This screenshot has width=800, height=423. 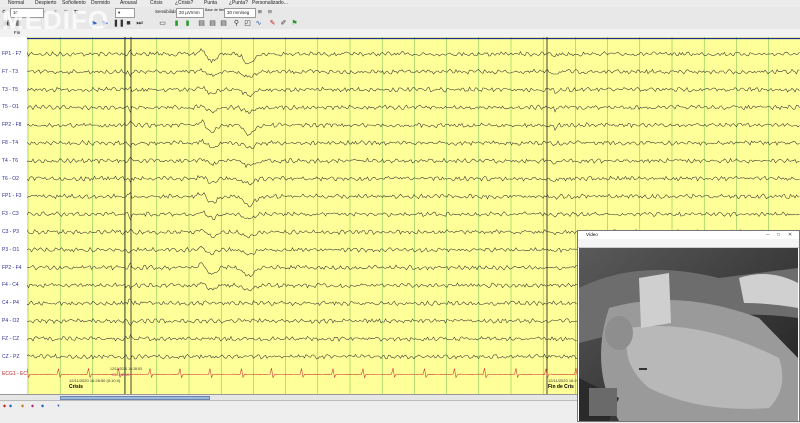 What do you see at coordinates (156, 3) in the screenshot?
I see `menu-crisis: Crisis` at bounding box center [156, 3].